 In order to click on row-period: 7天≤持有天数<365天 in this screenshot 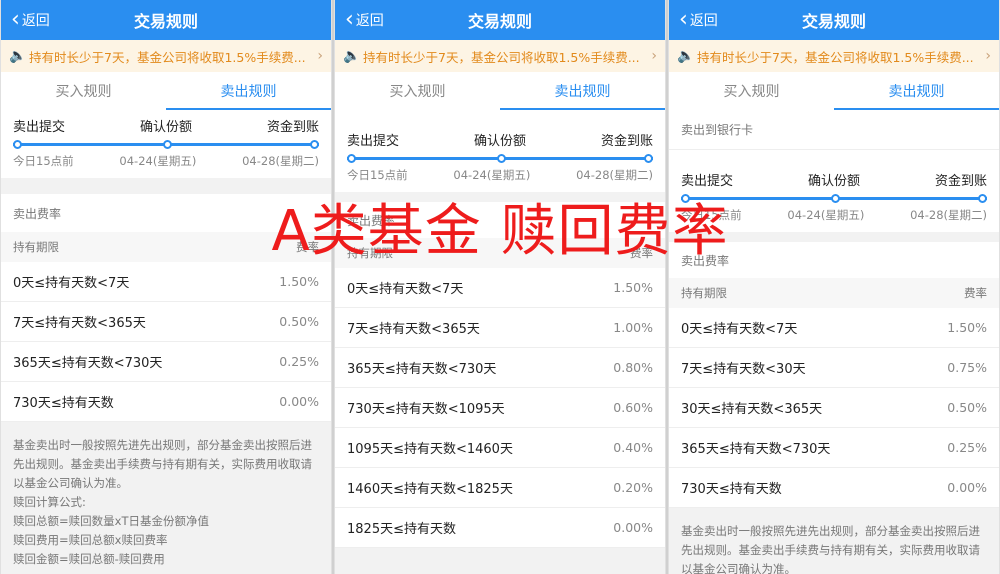, I will do `click(79, 323)`.